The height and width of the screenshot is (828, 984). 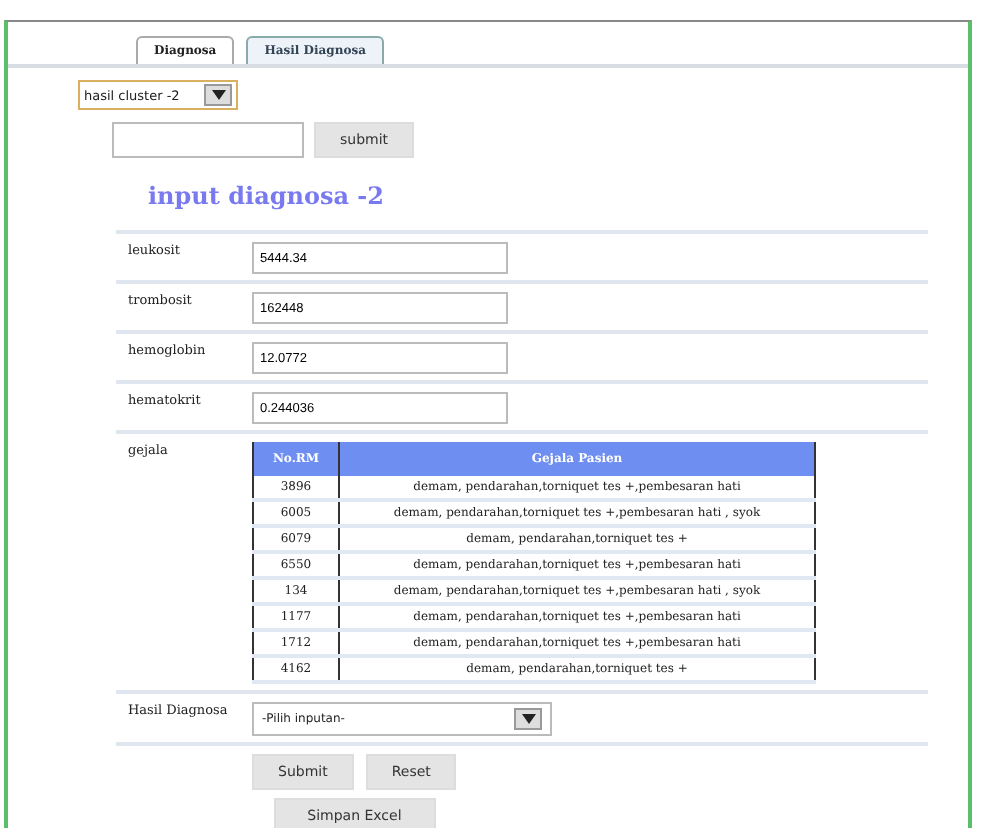 I want to click on form-heading: input diagnosa -2, so click(x=267, y=196).